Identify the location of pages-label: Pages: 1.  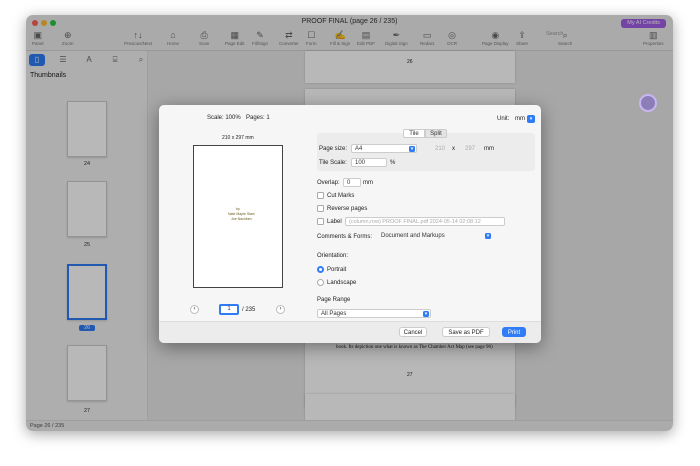
(258, 118).